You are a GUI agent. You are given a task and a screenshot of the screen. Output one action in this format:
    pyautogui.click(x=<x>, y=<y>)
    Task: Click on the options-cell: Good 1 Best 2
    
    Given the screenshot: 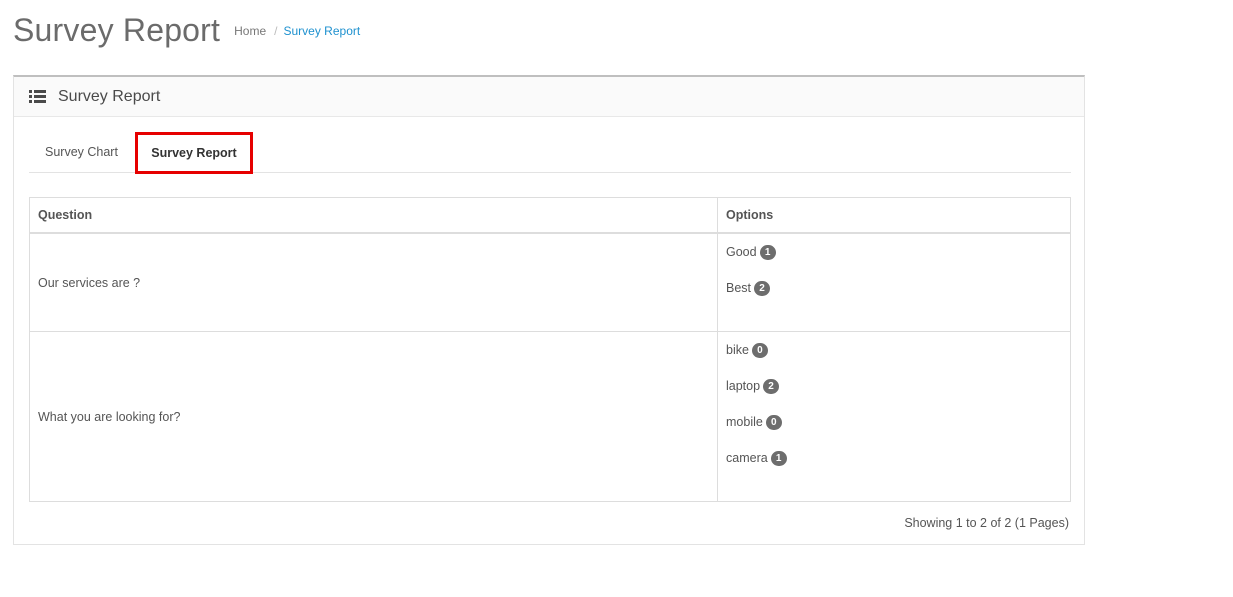 What is the action you would take?
    pyautogui.click(x=894, y=282)
    